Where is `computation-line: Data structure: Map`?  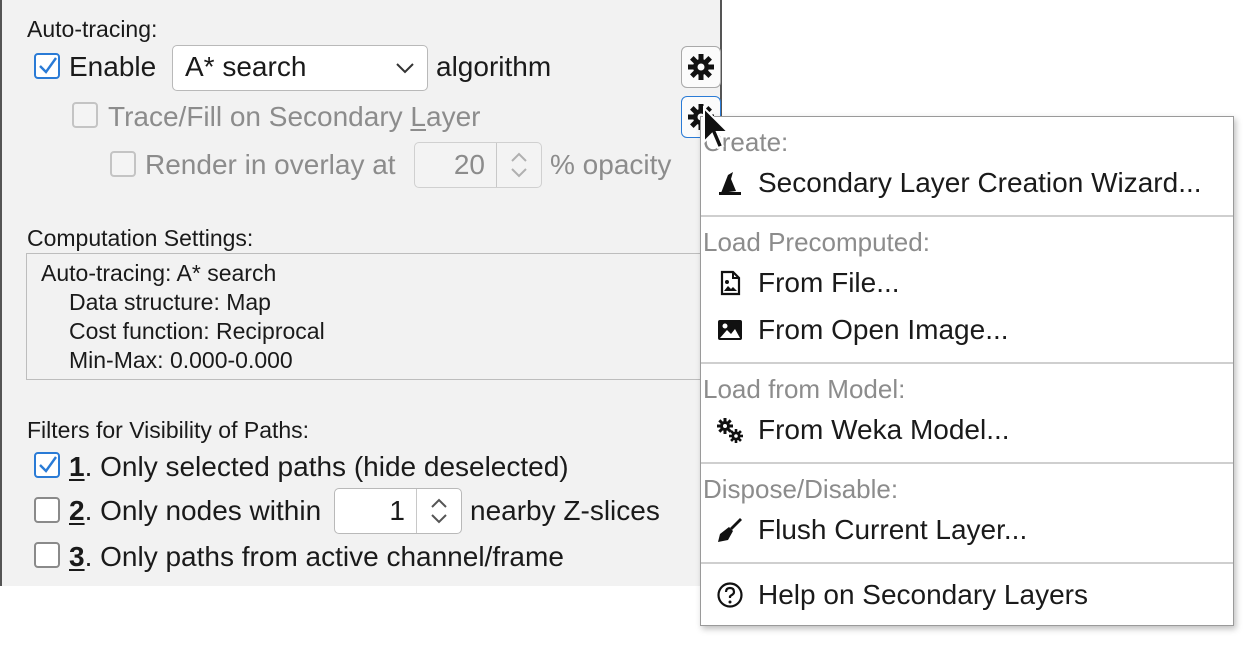
computation-line: Data structure: Map is located at coordinates (170, 302).